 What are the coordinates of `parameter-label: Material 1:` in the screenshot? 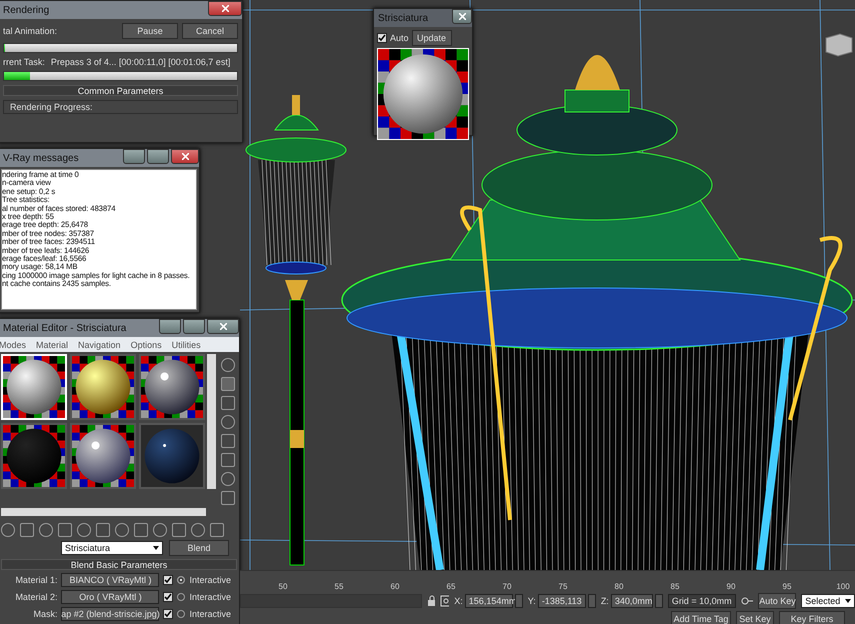 It's located at (36, 580).